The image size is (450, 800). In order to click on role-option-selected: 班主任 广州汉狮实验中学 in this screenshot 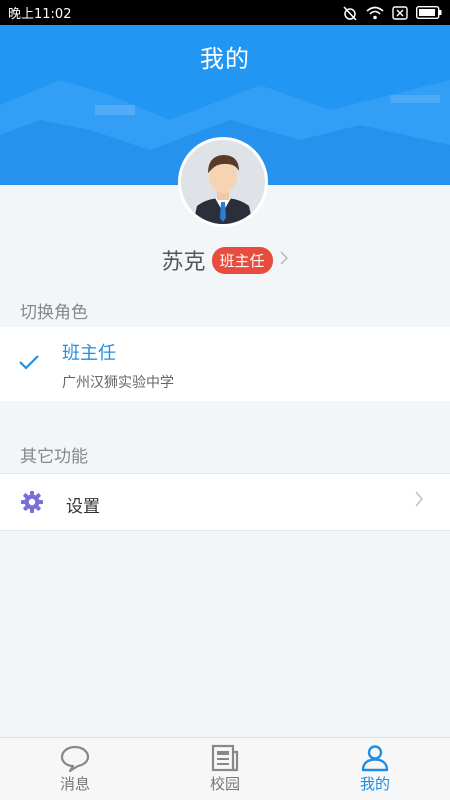, I will do `click(225, 364)`.